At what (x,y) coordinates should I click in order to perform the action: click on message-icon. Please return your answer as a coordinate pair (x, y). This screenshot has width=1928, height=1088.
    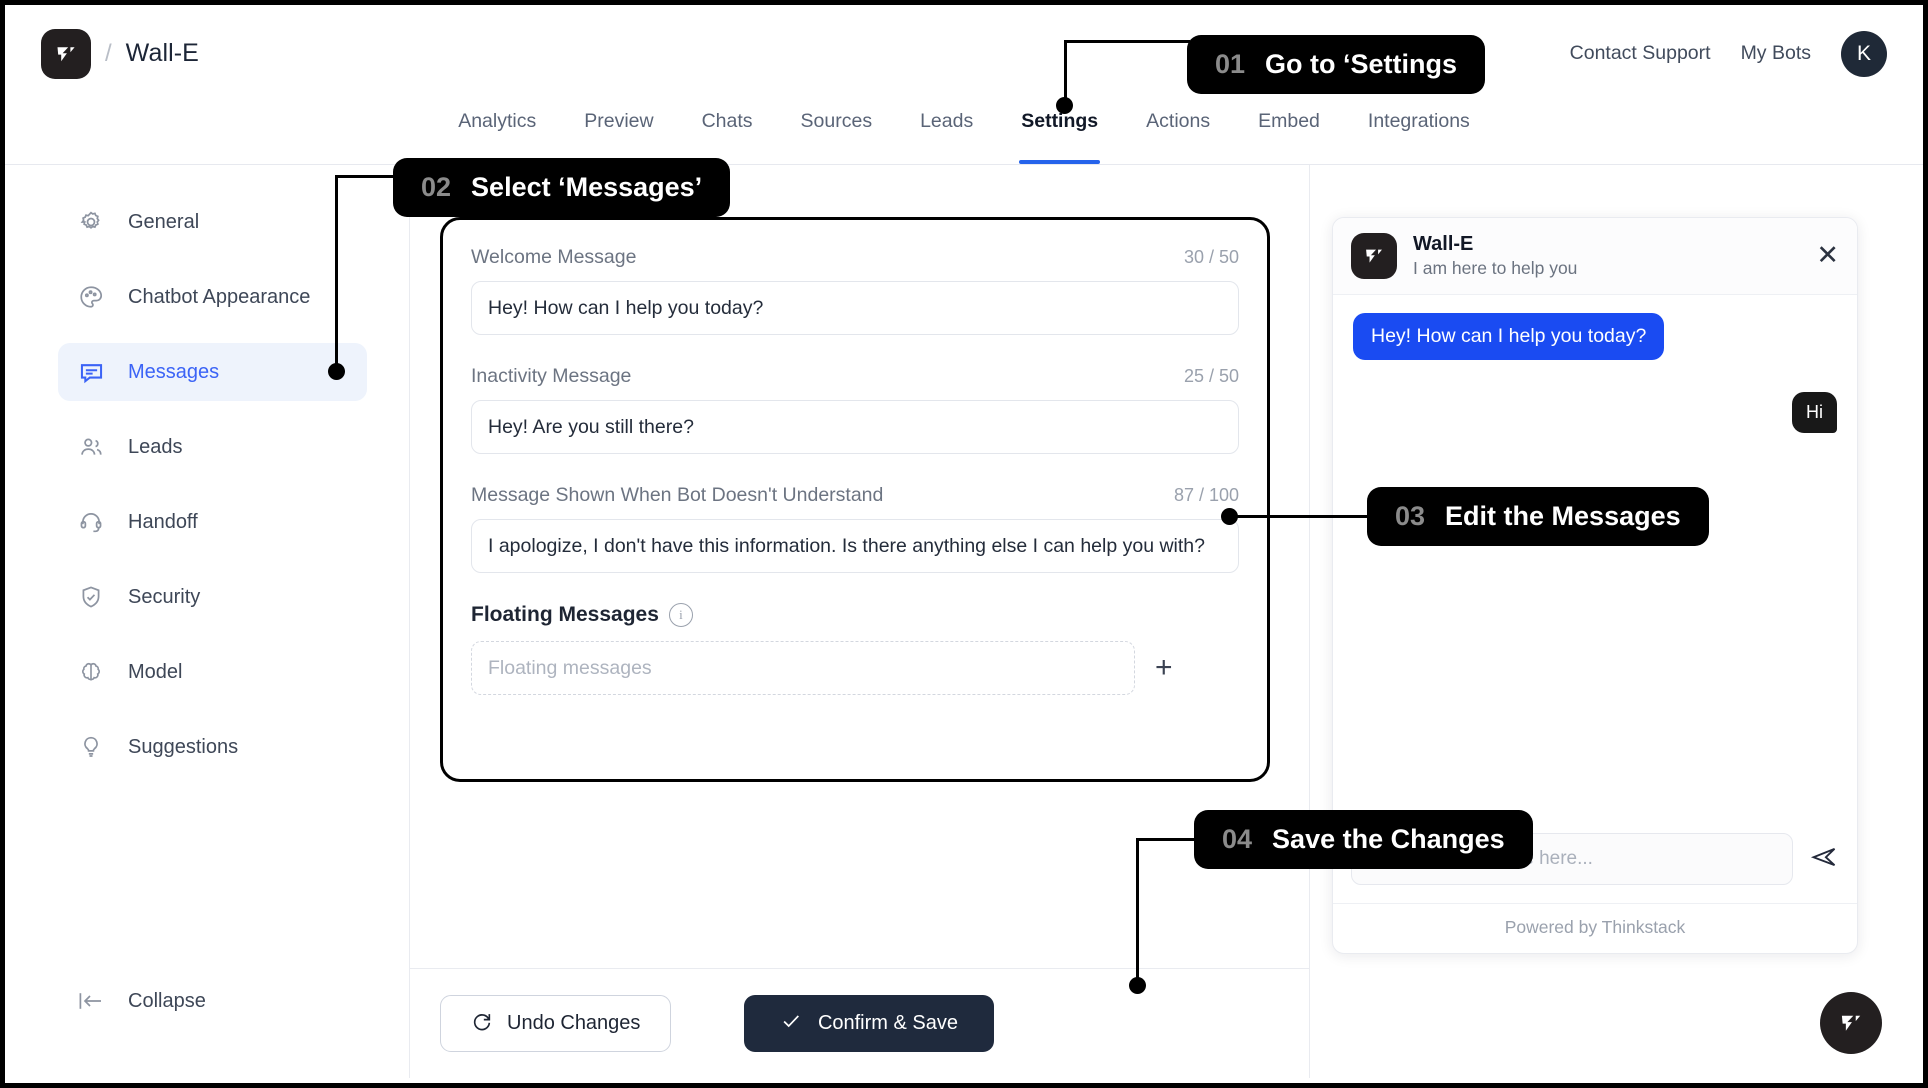
    Looking at the image, I should click on (91, 372).